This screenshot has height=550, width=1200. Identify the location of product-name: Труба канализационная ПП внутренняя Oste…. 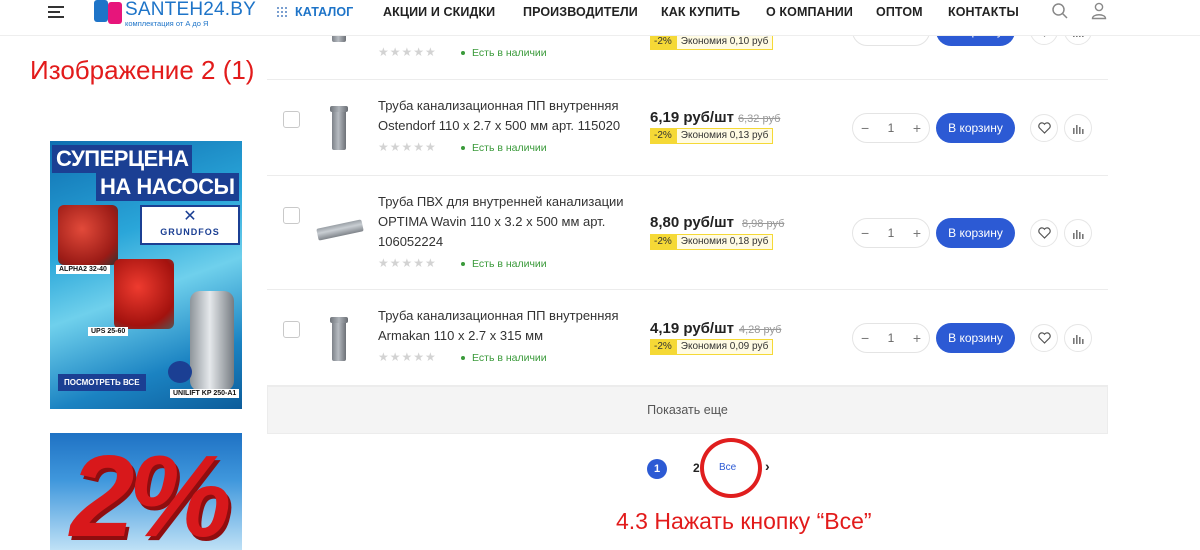
(509, 116).